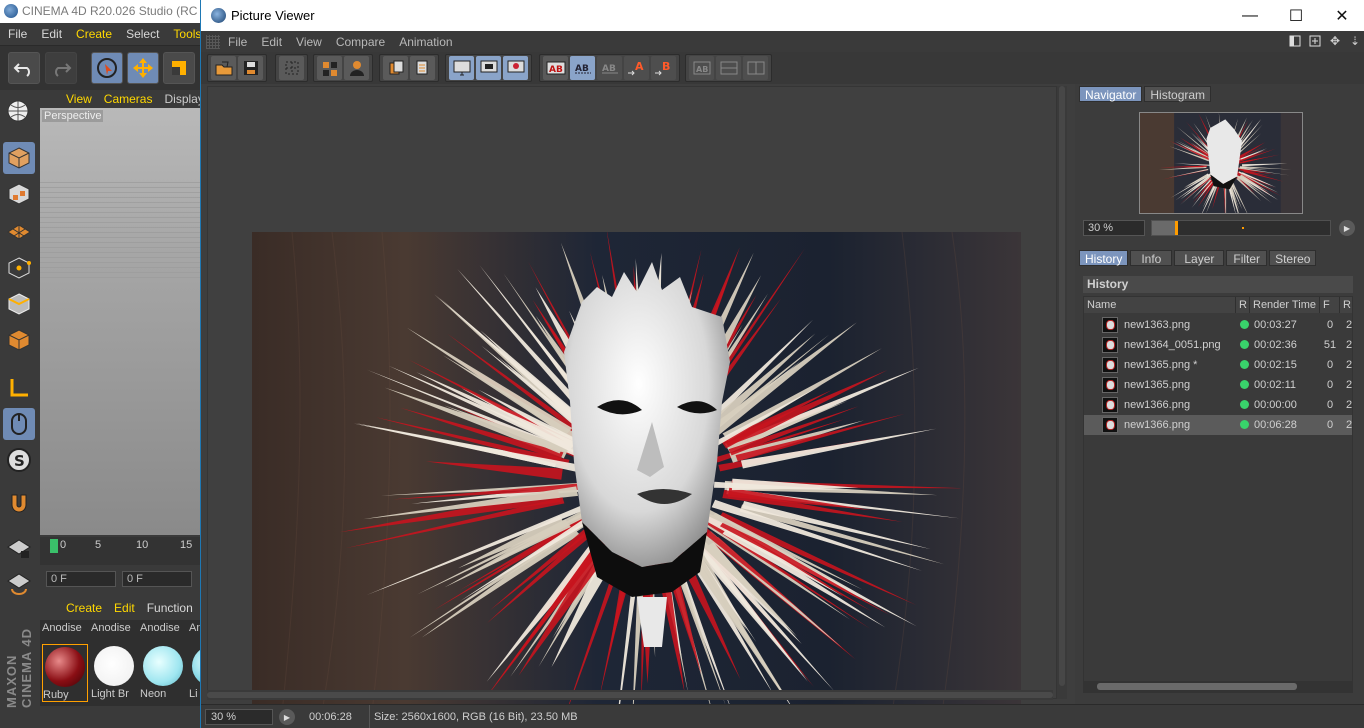  What do you see at coordinates (19, 158) in the screenshot?
I see `model-mode-button` at bounding box center [19, 158].